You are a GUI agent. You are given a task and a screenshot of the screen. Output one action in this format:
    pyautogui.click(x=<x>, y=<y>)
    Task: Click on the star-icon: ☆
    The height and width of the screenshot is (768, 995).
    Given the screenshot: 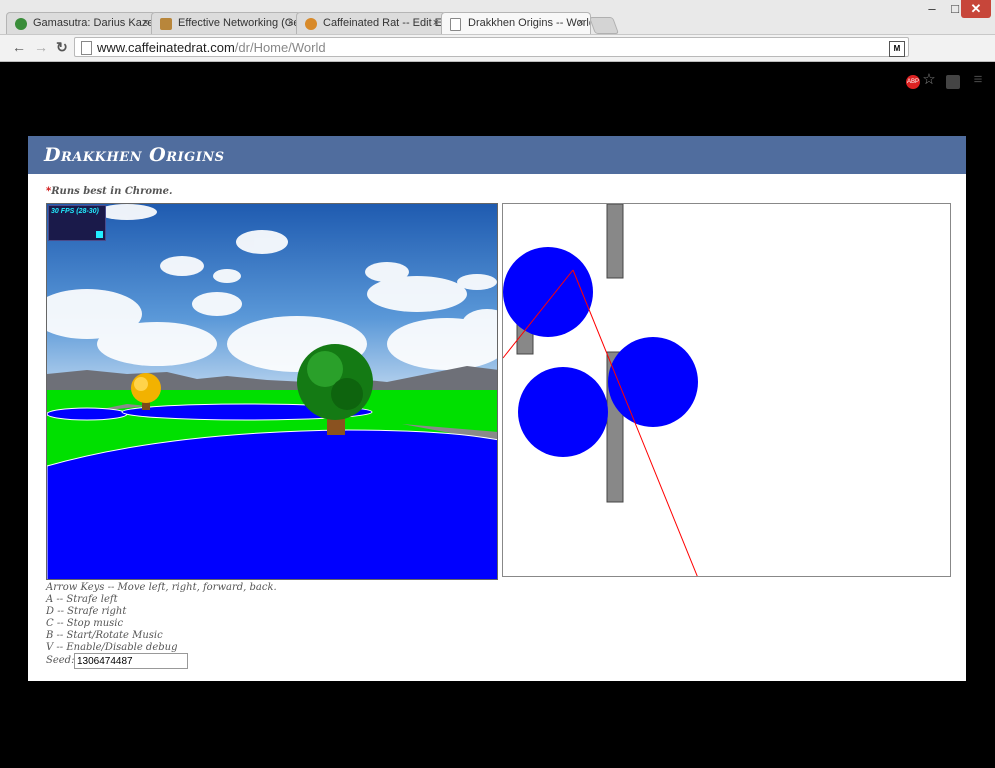 What is the action you would take?
    pyautogui.click(x=929, y=79)
    